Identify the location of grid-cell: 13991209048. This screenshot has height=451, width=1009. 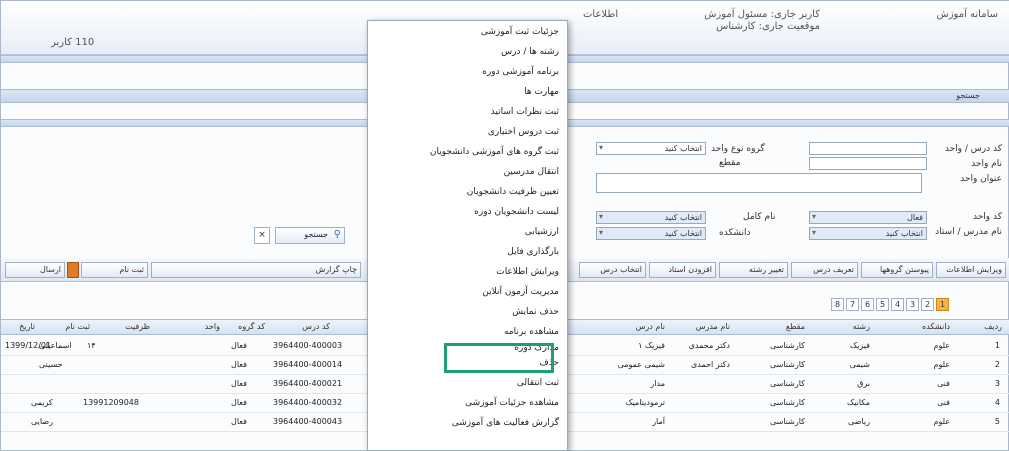
(111, 402).